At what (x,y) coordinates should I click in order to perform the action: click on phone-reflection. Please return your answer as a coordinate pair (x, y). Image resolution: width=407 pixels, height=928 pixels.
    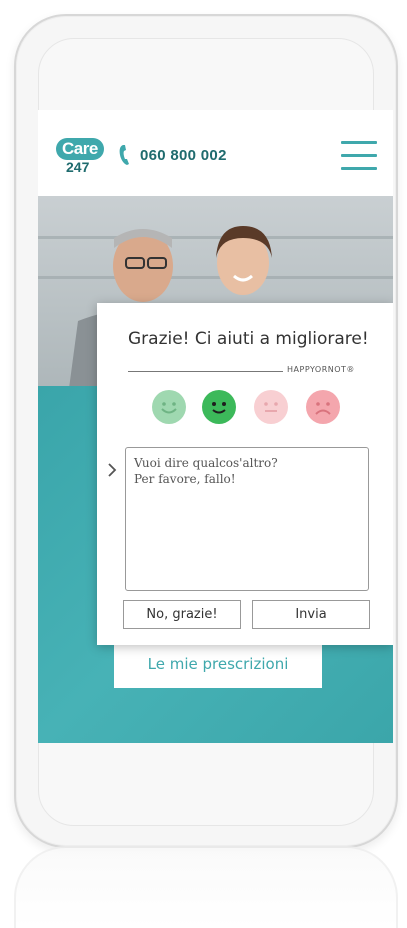
    Looking at the image, I should click on (206, 887).